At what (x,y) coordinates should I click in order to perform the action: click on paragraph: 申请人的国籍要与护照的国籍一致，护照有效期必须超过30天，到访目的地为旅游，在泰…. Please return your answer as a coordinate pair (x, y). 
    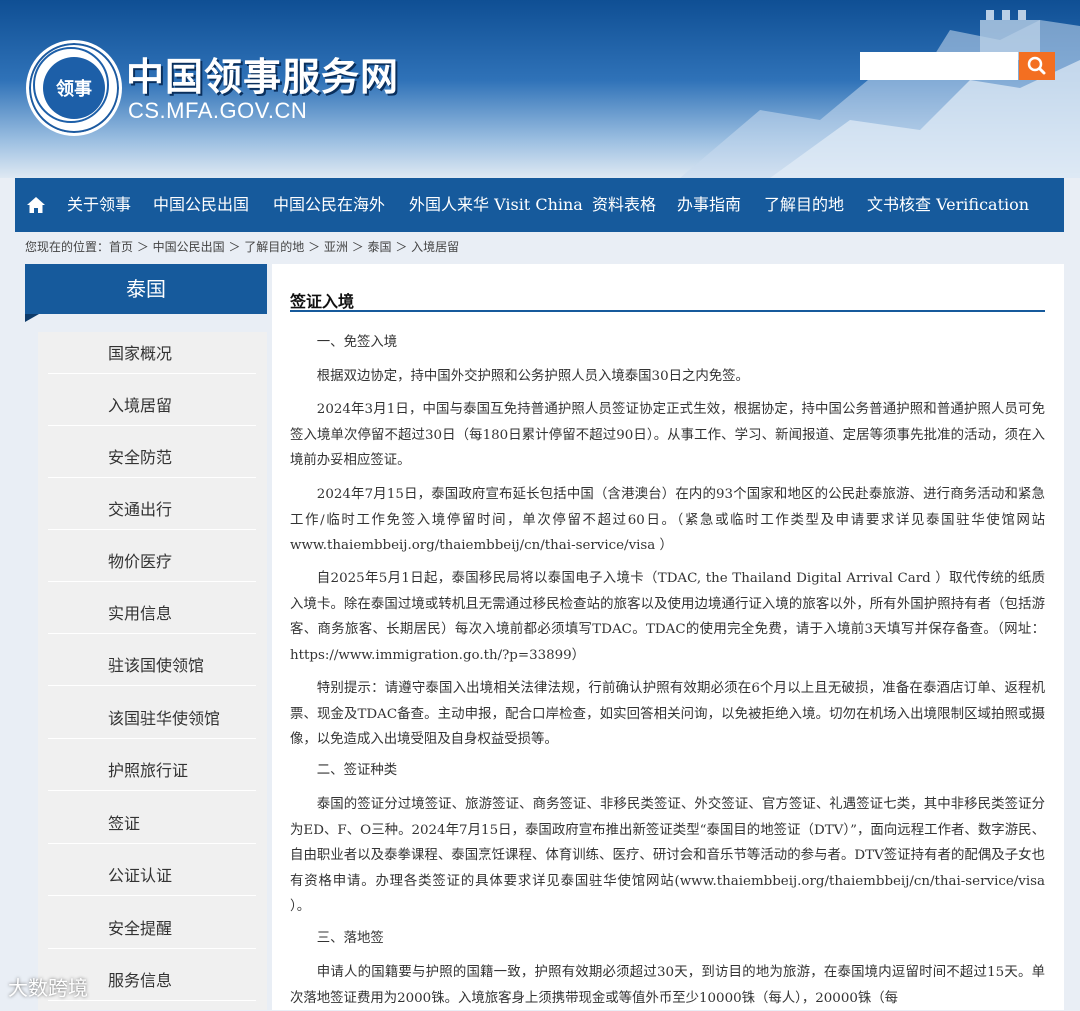
    Looking at the image, I should click on (667, 985).